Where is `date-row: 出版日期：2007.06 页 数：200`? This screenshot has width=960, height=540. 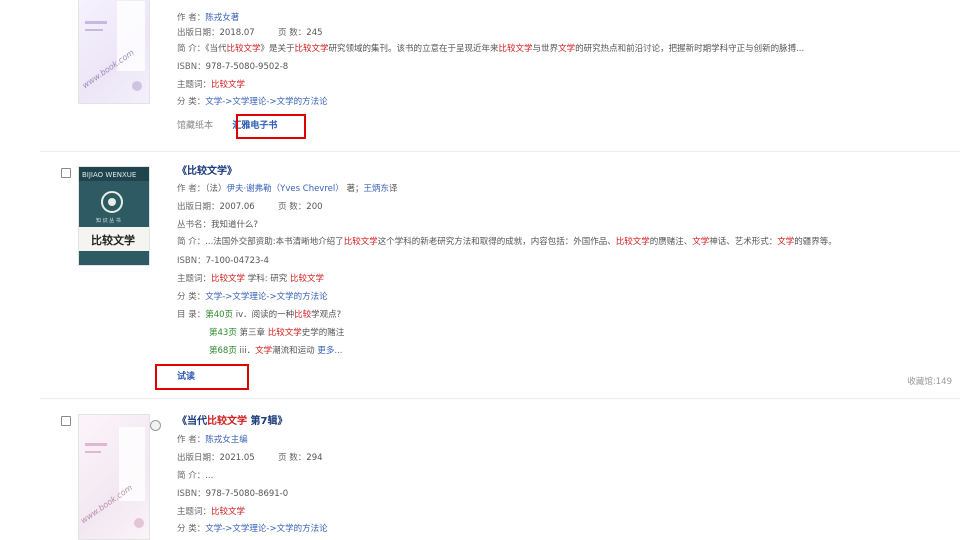 date-row: 出版日期：2007.06 页 数：200 is located at coordinates (250, 207).